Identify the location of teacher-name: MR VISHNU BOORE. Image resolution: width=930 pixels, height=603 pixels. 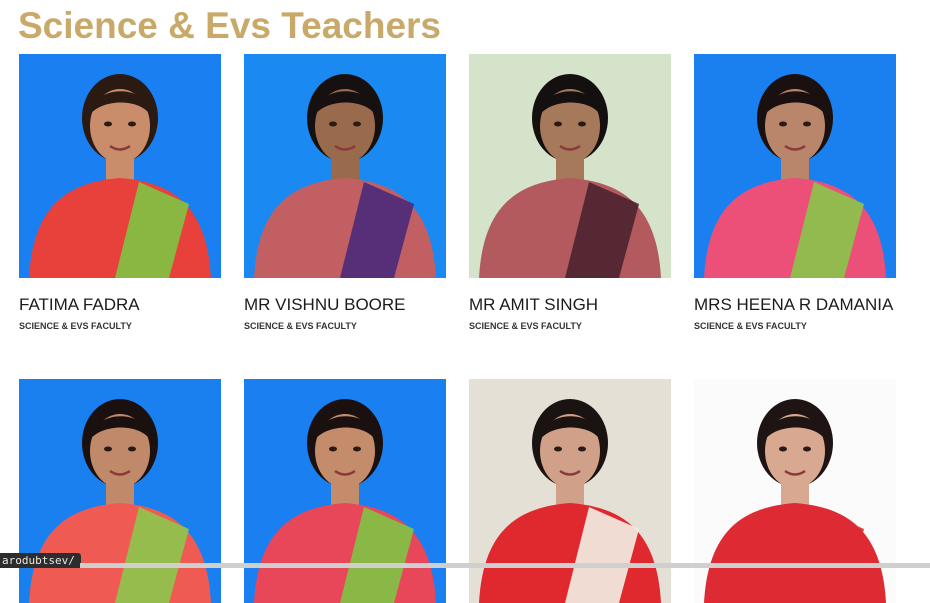
(325, 304).